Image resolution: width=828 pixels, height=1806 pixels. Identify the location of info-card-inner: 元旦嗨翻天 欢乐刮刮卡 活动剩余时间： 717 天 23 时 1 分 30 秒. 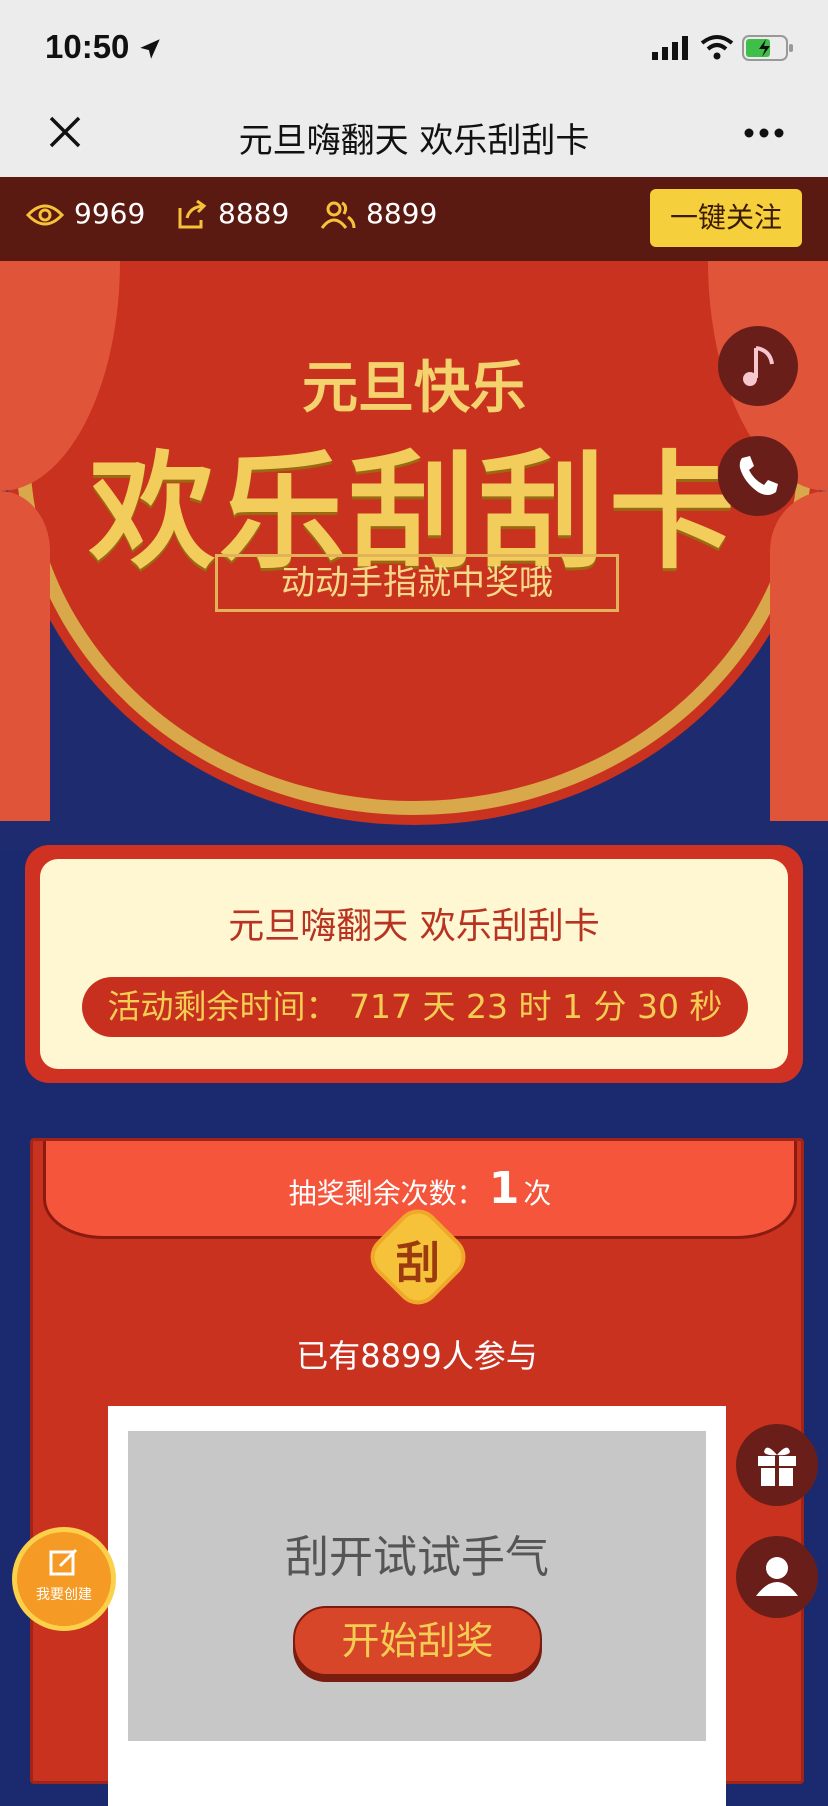
(414, 964).